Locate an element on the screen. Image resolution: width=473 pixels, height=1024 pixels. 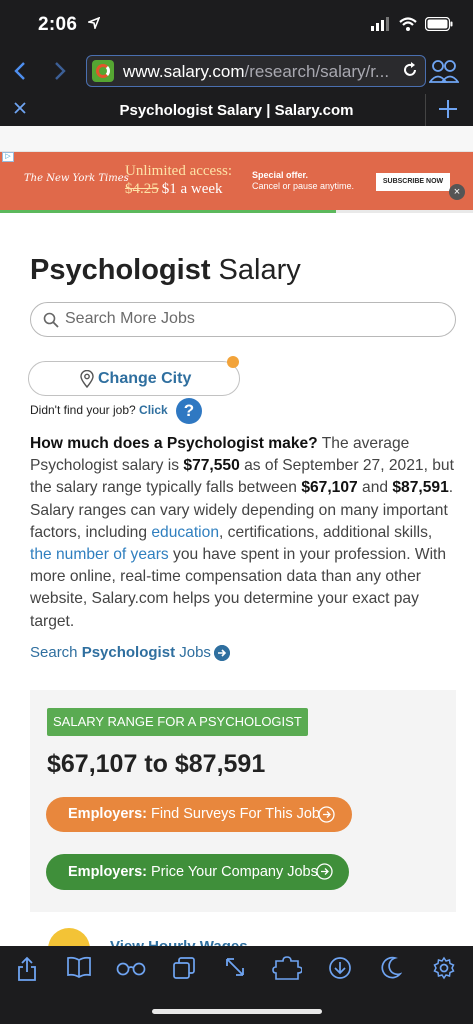
search-jobs-post: Jobs is located at coordinates (193, 652).